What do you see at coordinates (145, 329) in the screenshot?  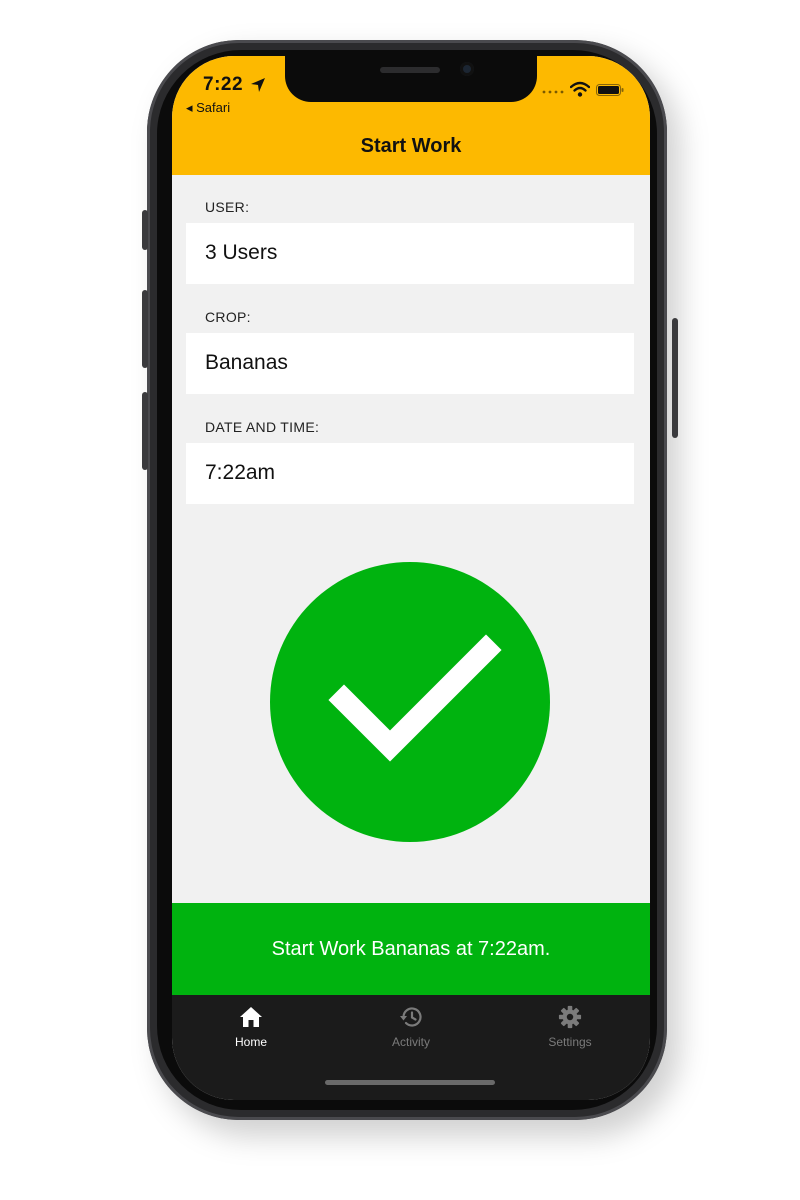 I see `volume-up-button` at bounding box center [145, 329].